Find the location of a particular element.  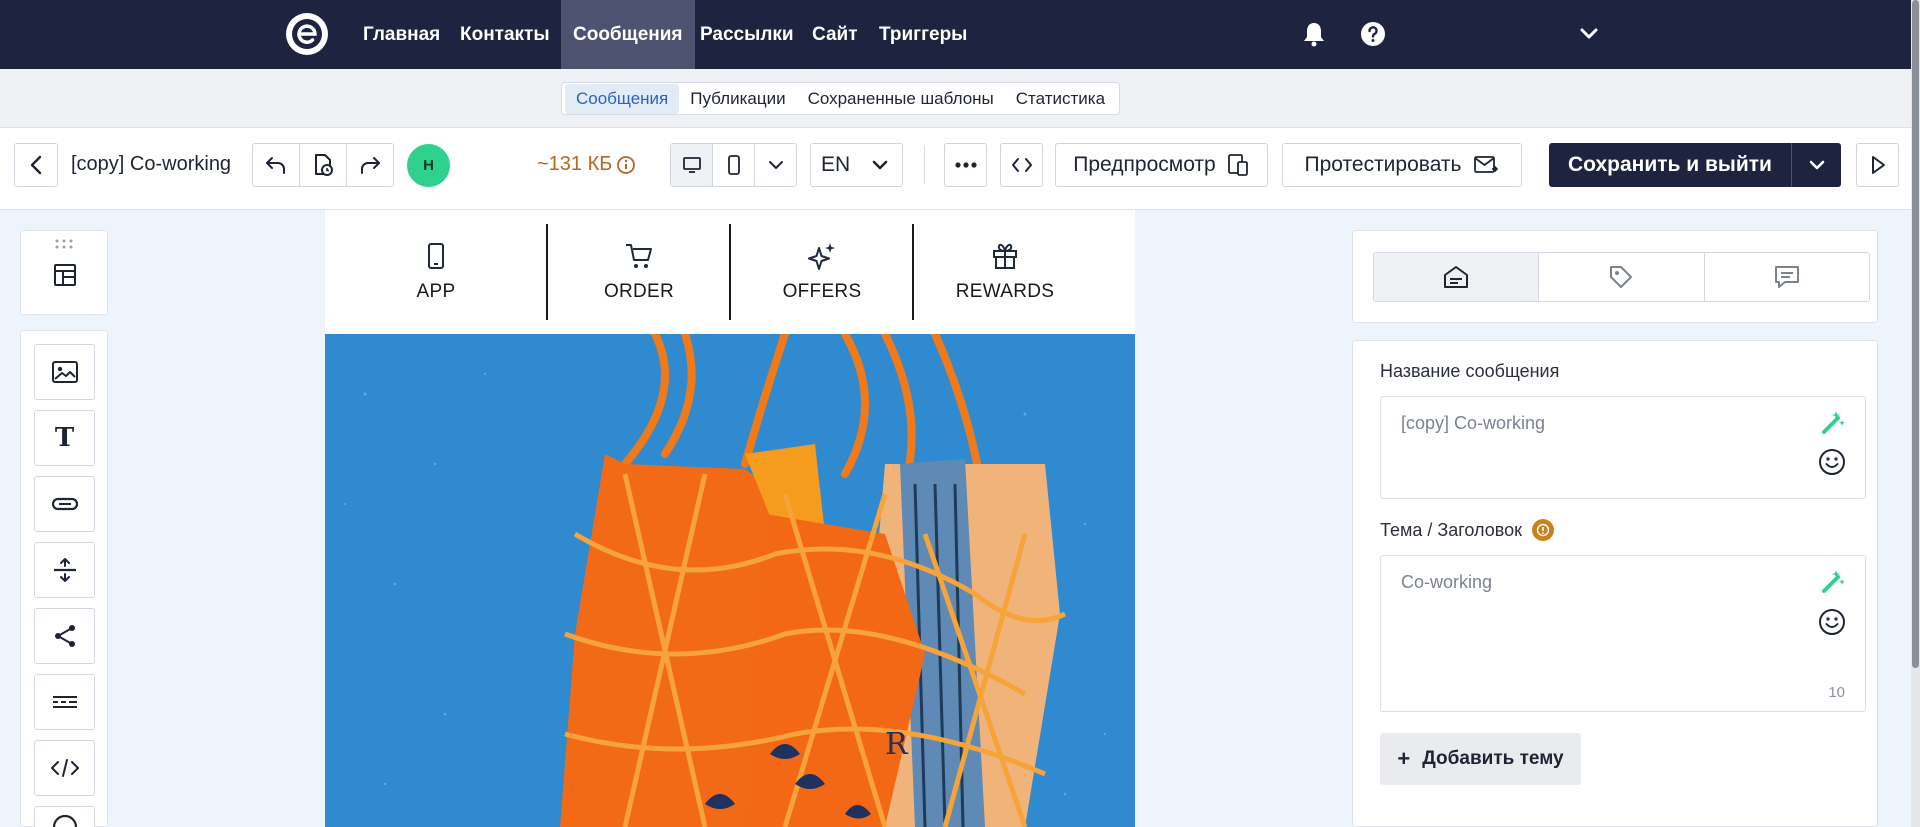

mobile-icon is located at coordinates (733, 165).